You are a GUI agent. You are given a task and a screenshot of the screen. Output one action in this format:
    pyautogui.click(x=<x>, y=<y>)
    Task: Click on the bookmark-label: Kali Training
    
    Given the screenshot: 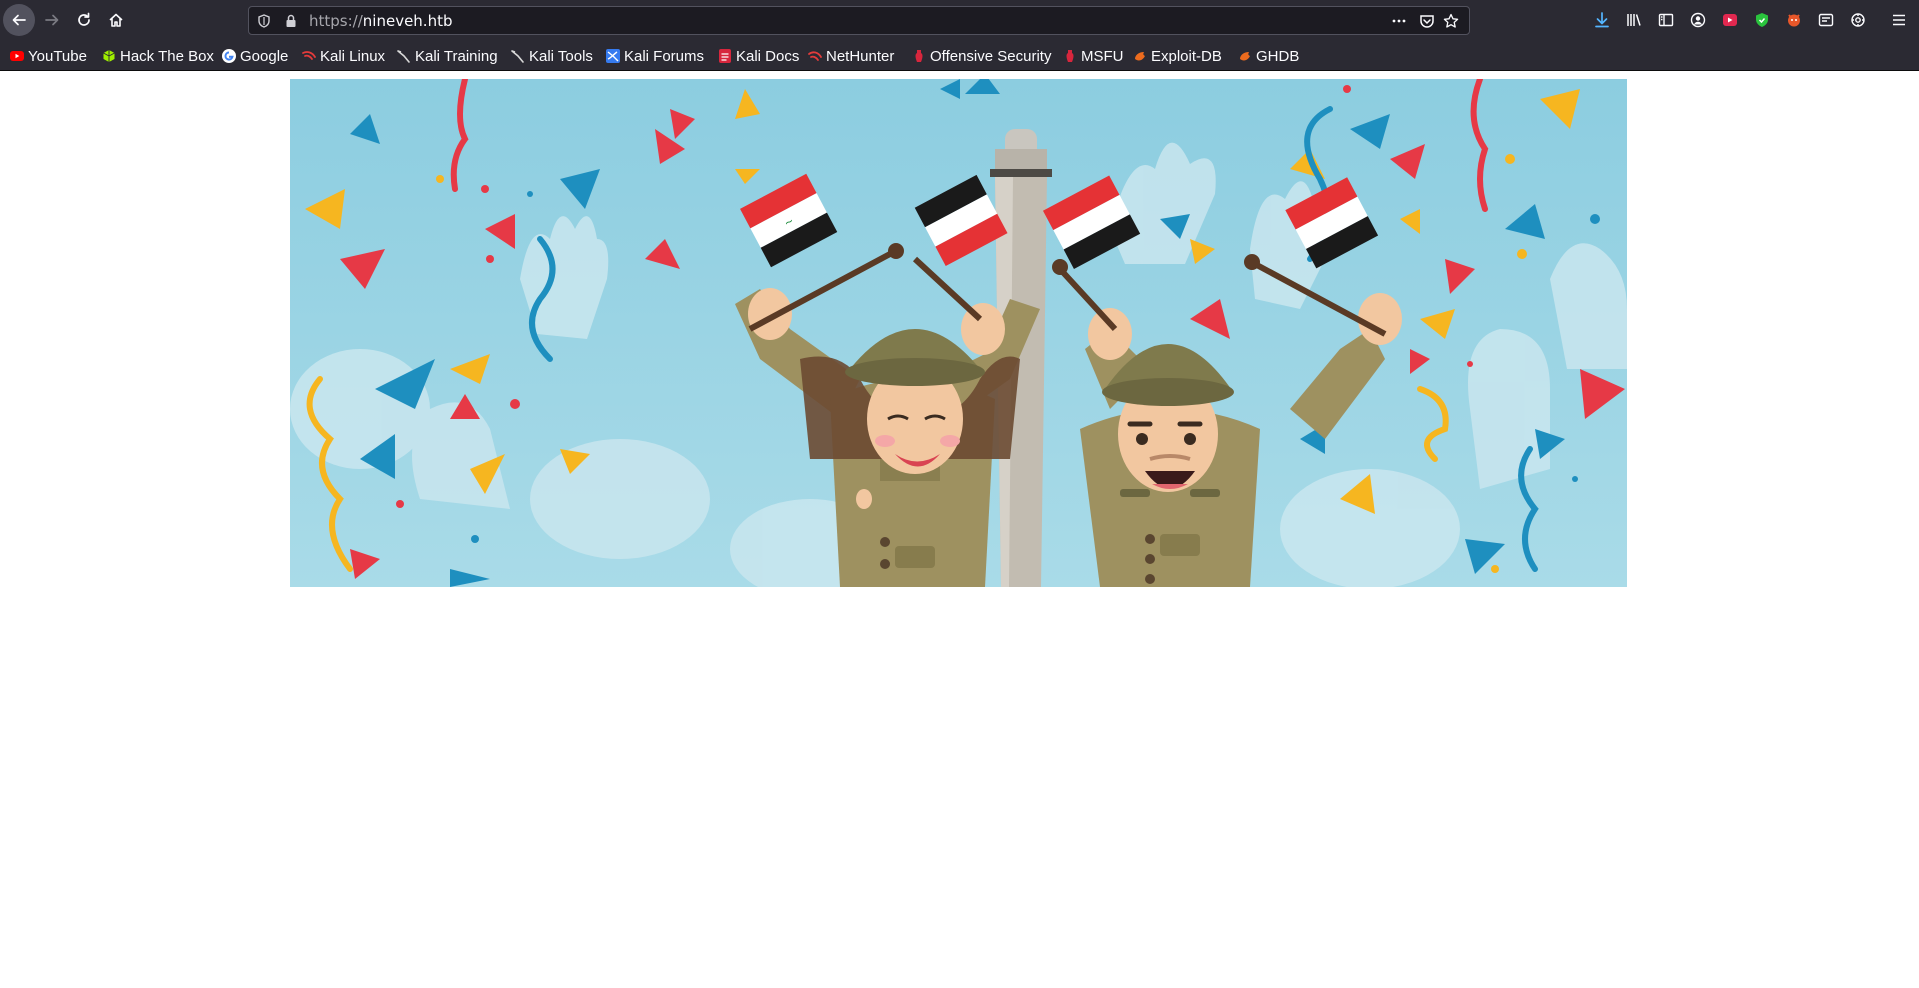 What is the action you would take?
    pyautogui.click(x=456, y=56)
    